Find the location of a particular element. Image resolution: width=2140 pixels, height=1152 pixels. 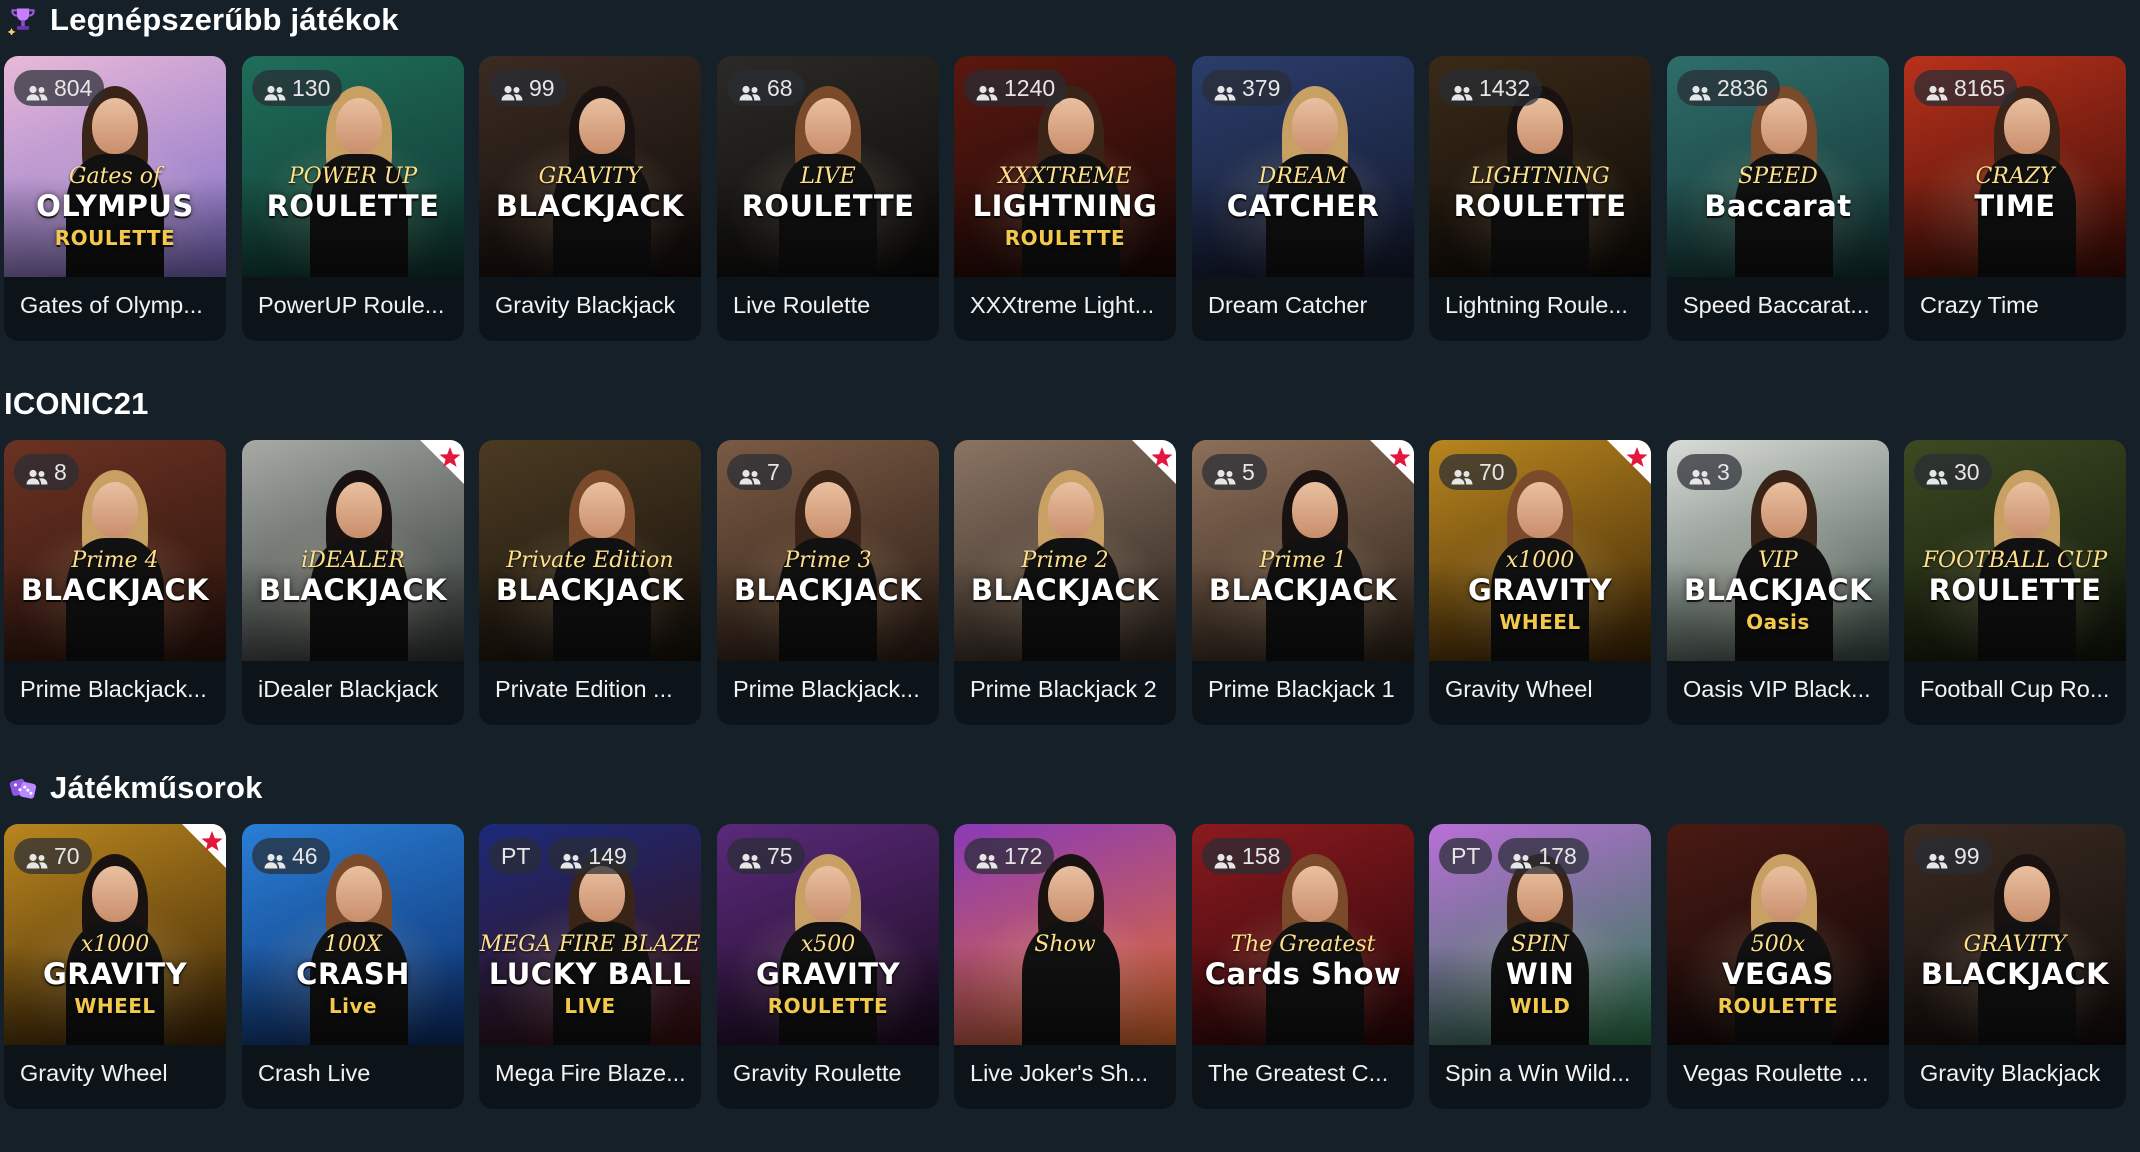

game-logo-small: SPEED is located at coordinates (1778, 176).